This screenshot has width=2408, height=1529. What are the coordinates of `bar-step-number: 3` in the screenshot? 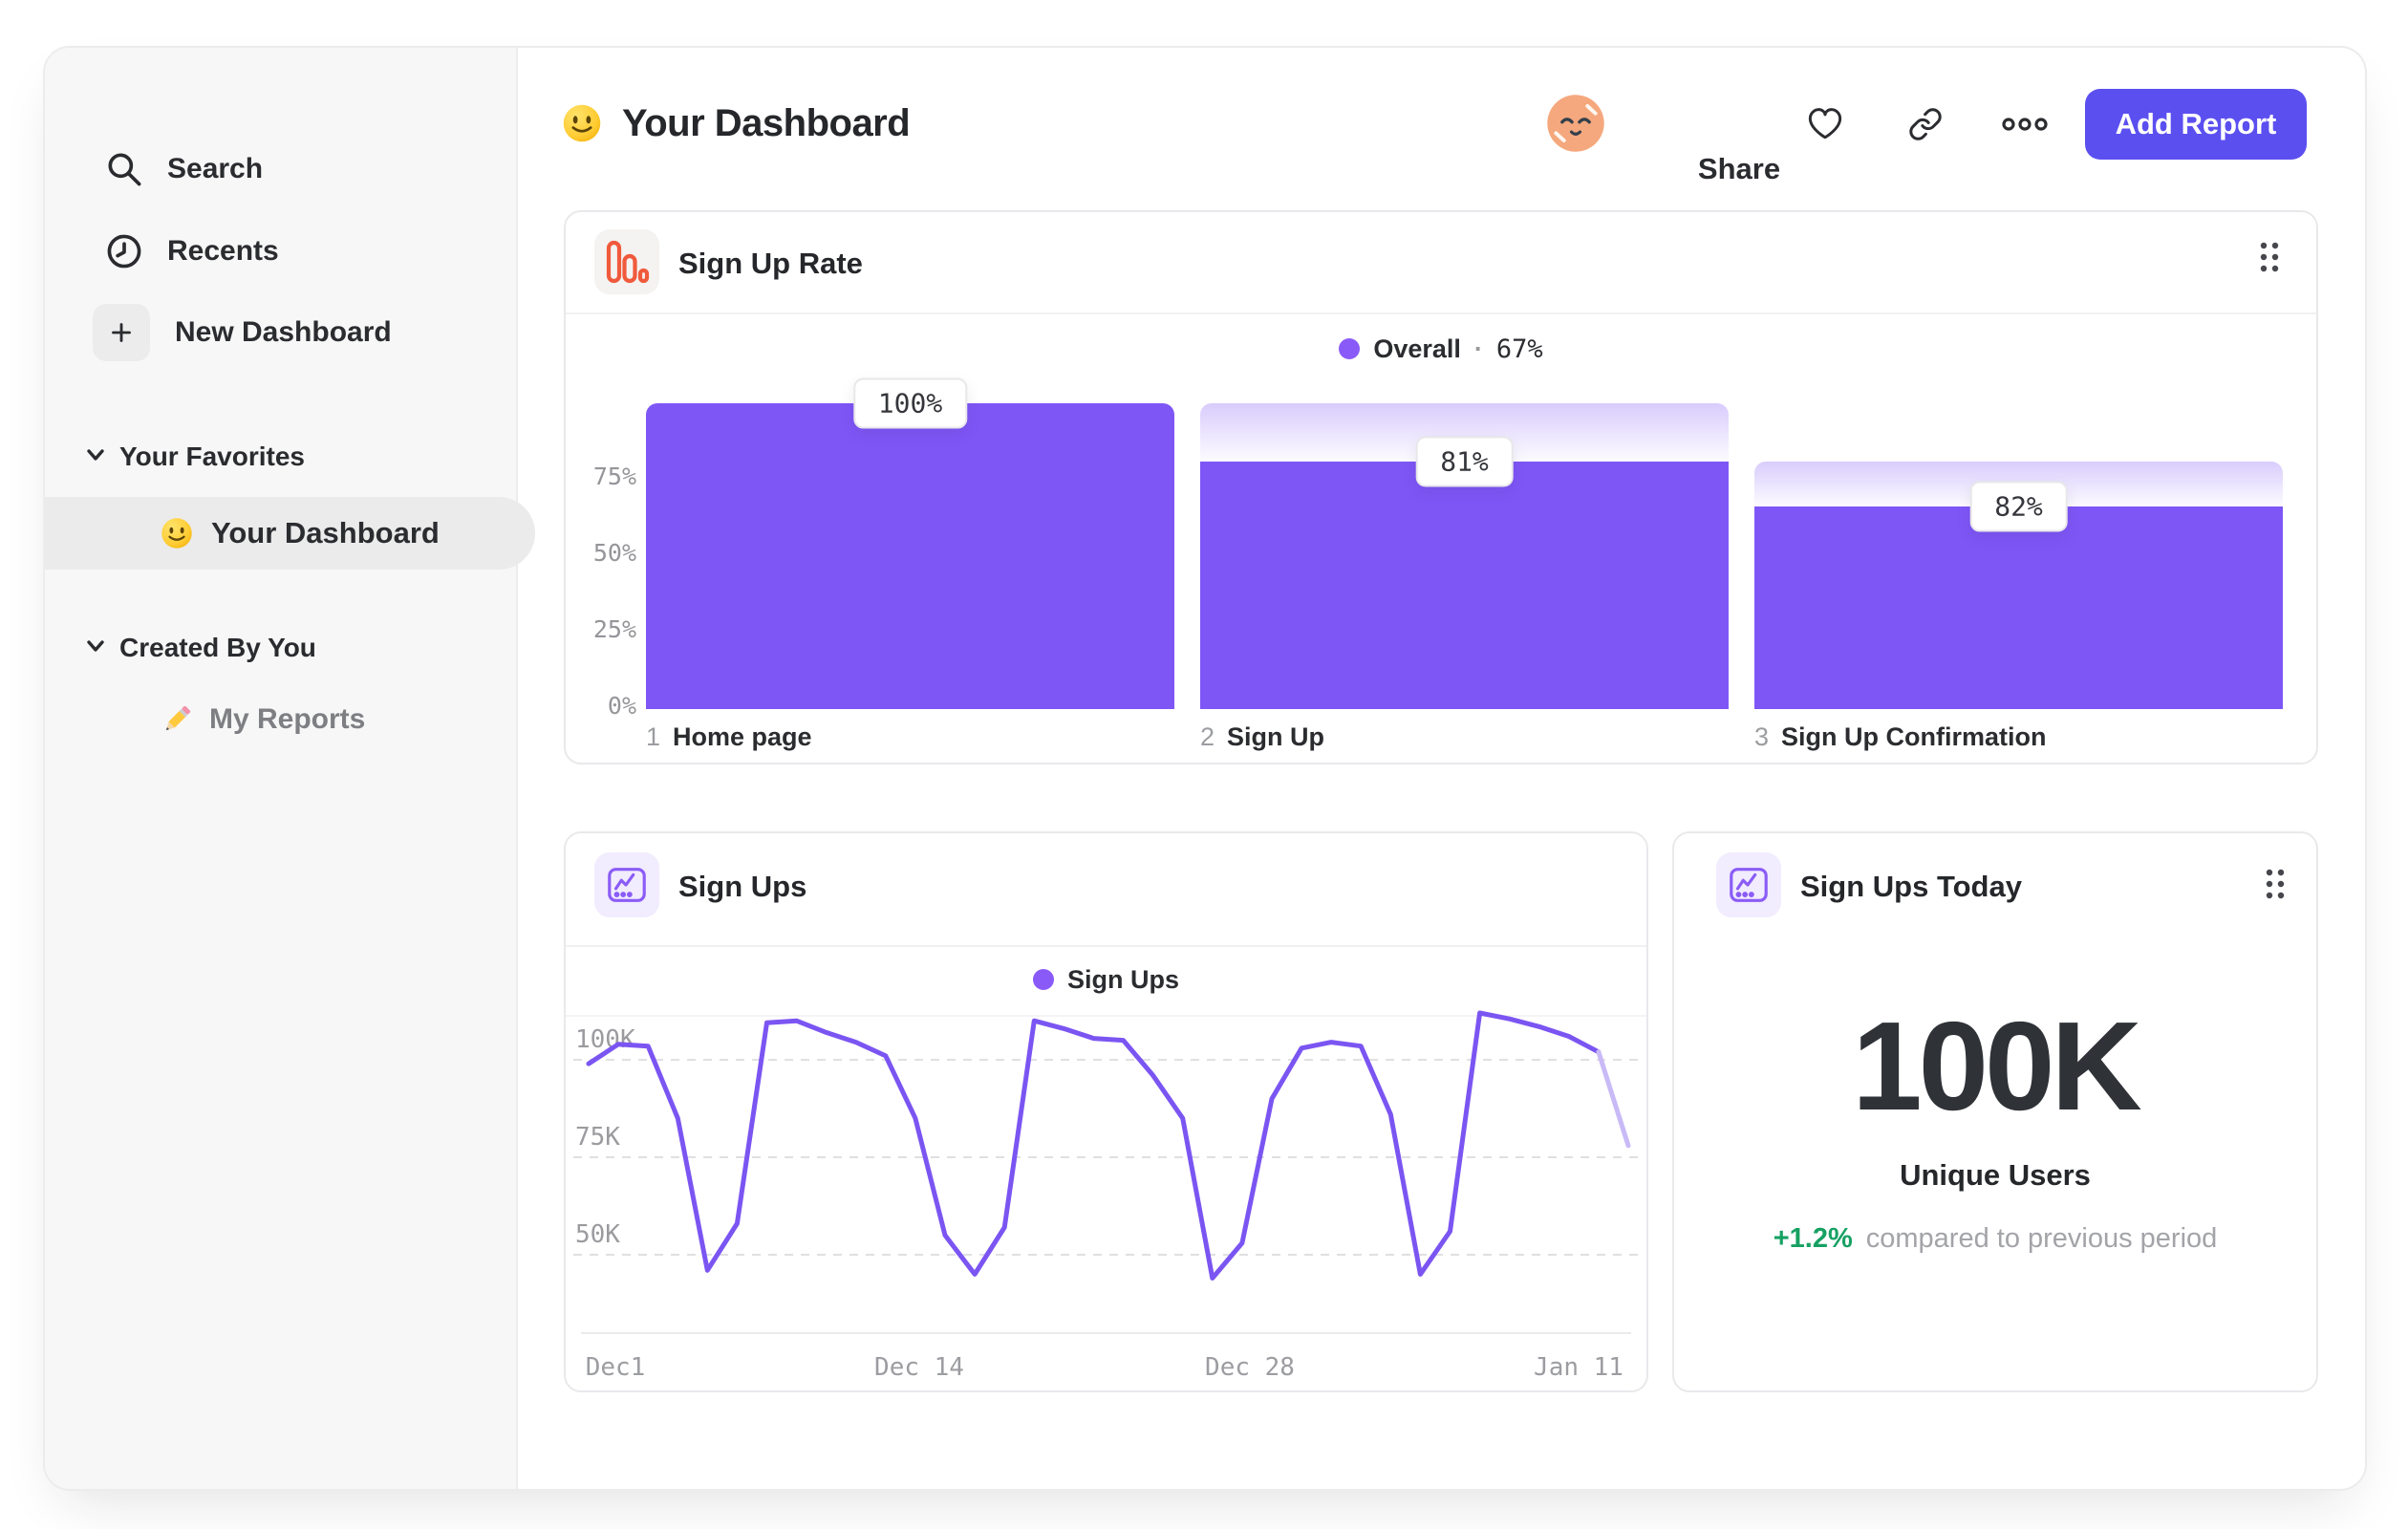 It's located at (1762, 736).